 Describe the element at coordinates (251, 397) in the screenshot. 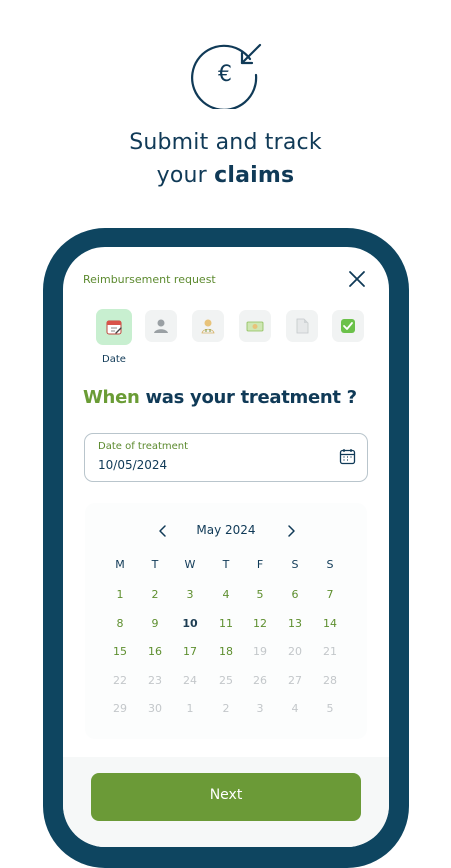

I see `question-rest: was your treatment ?` at that location.